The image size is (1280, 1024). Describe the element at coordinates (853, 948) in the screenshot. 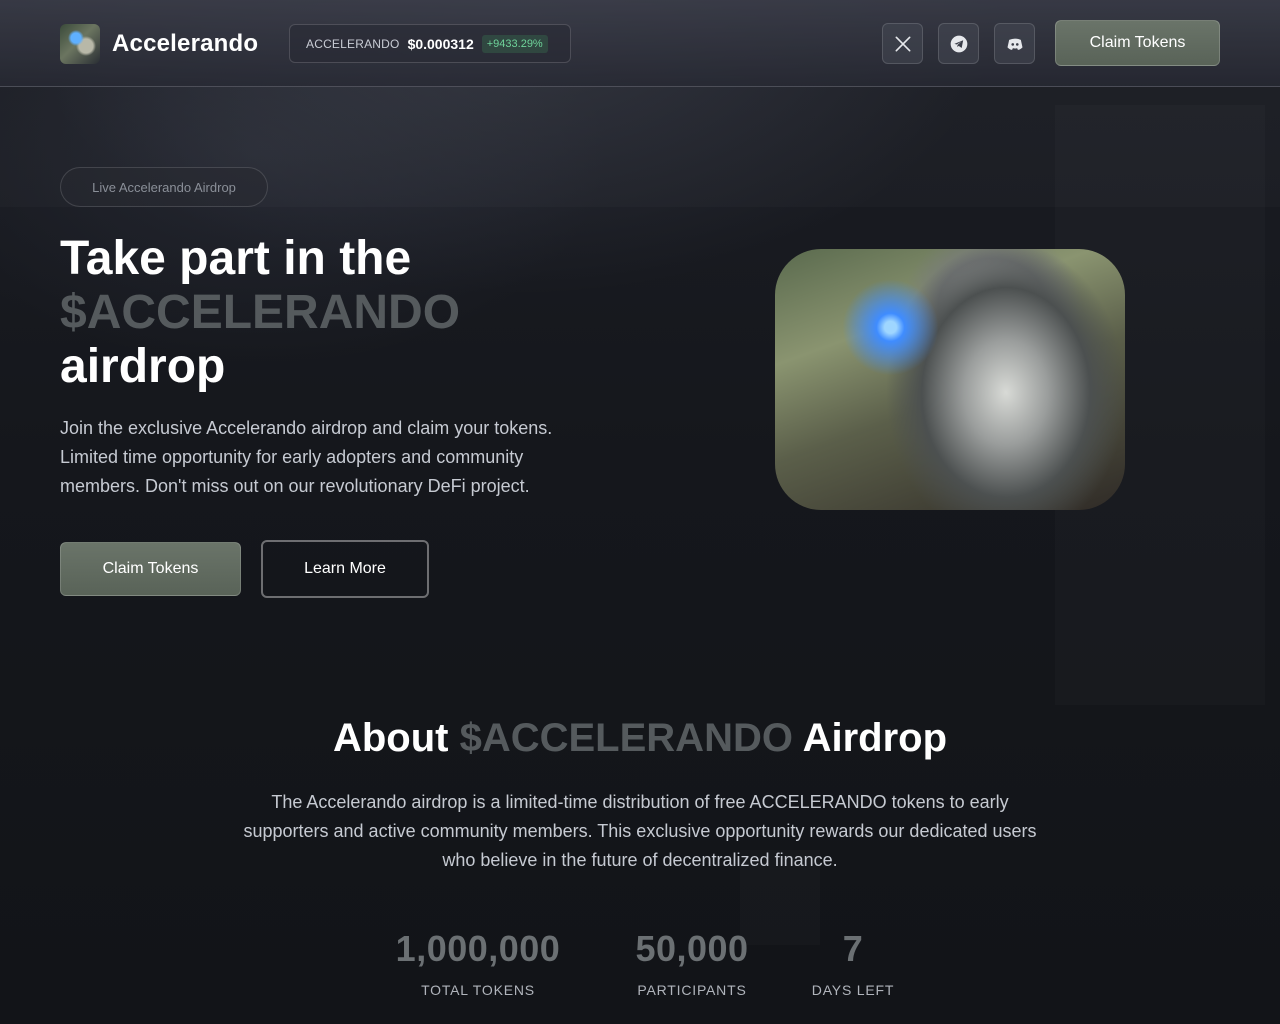

I see `stat-value: 7` at that location.